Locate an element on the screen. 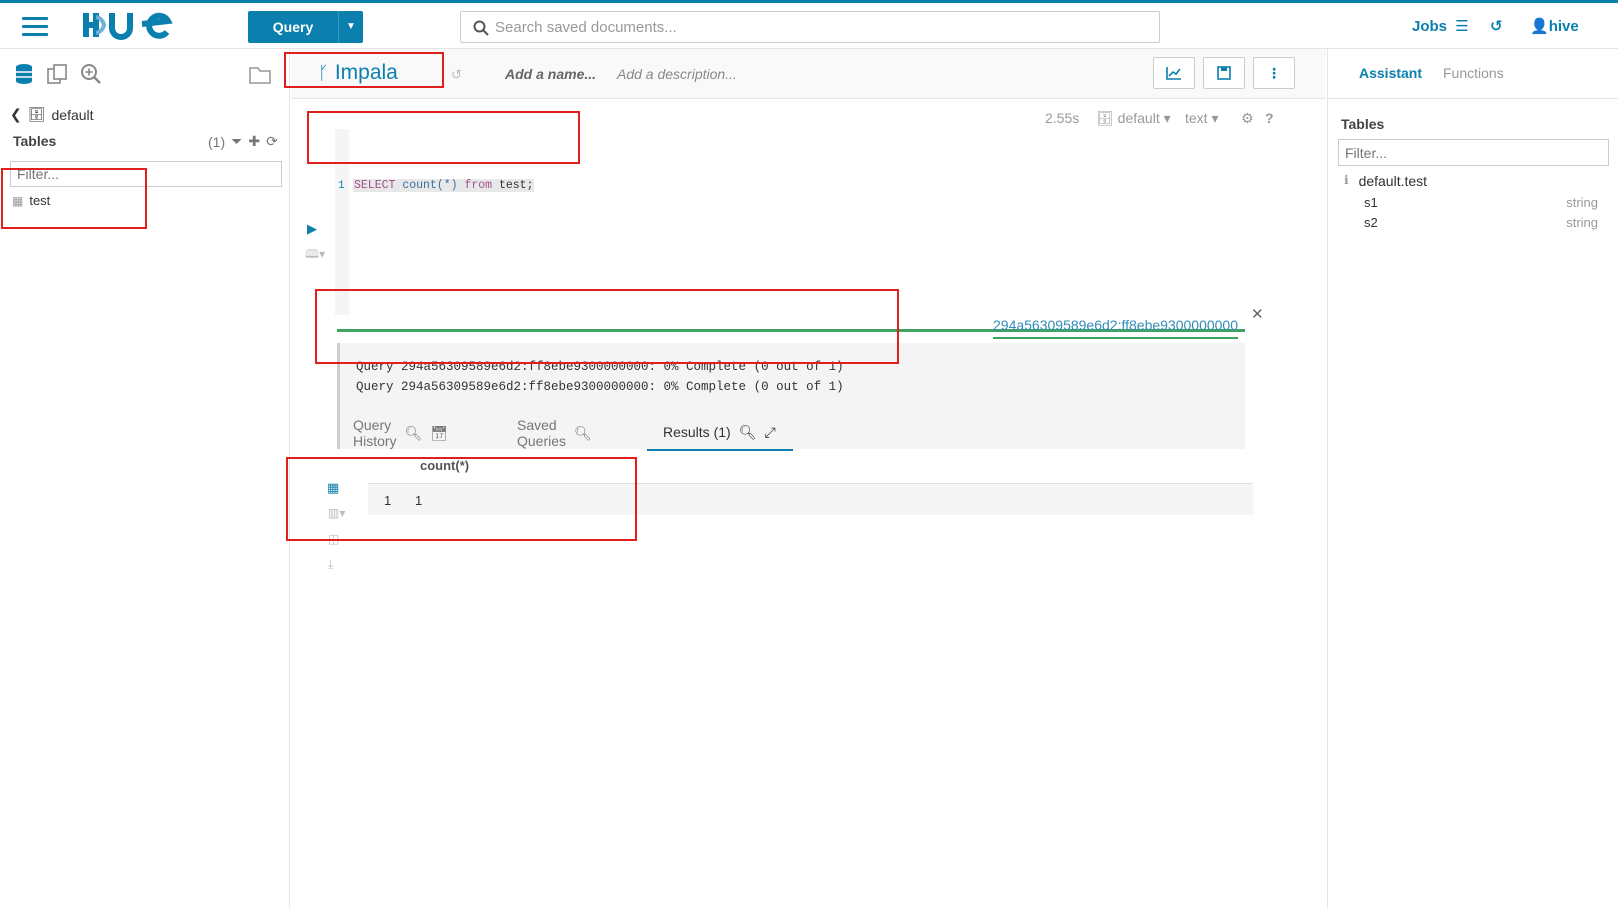 This screenshot has width=1618, height=908. hamburger-menu-icon is located at coordinates (35, 27).